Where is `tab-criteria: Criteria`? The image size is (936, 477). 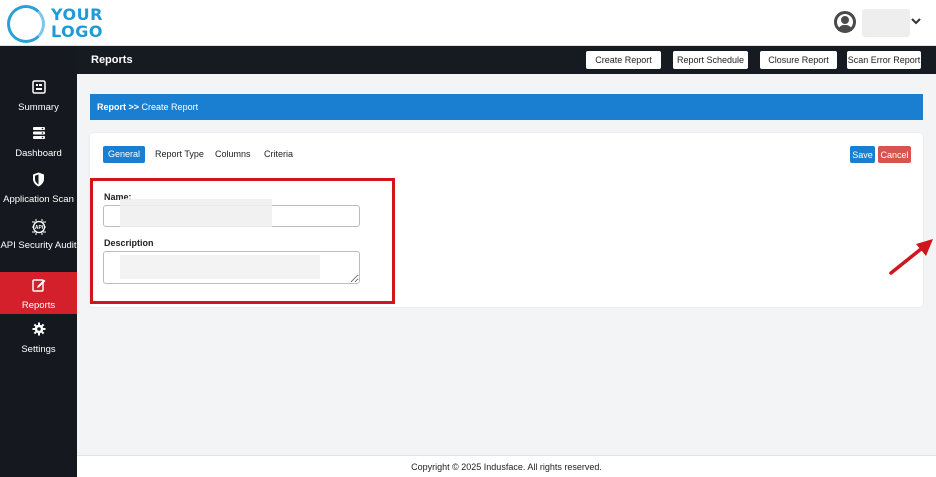
tab-criteria: Criteria is located at coordinates (278, 154).